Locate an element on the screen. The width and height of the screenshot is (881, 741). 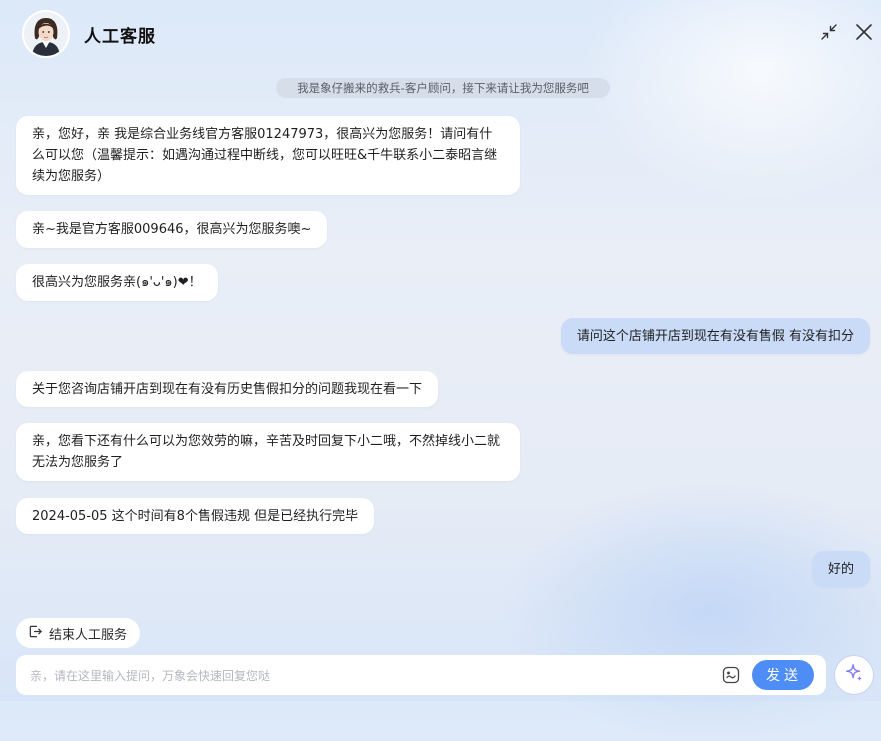
agent-message: 2024-05-05 这个时间有8个售假违规 但是已经执行完毕 is located at coordinates (195, 516).